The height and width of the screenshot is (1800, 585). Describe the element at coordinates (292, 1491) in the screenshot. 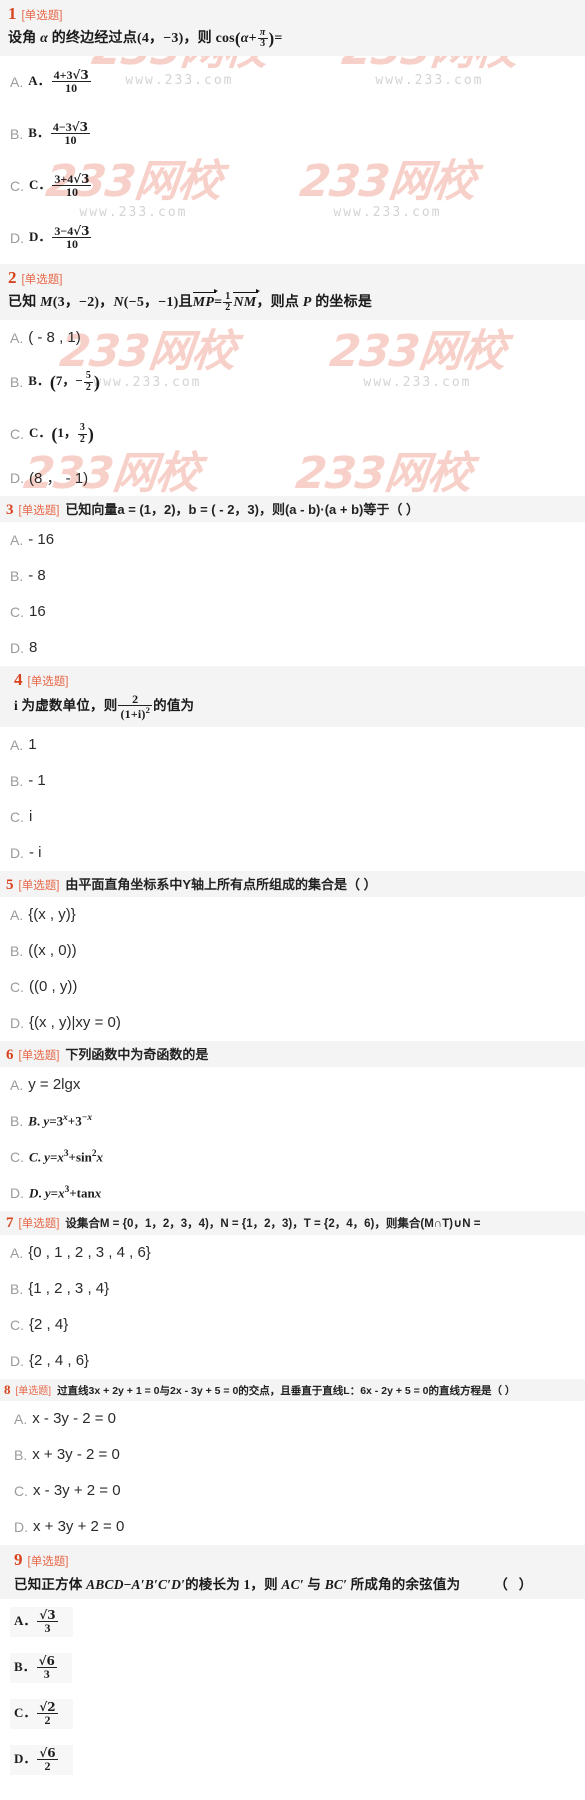

I see `option-row: C. x - 3y + 2 = 0` at that location.